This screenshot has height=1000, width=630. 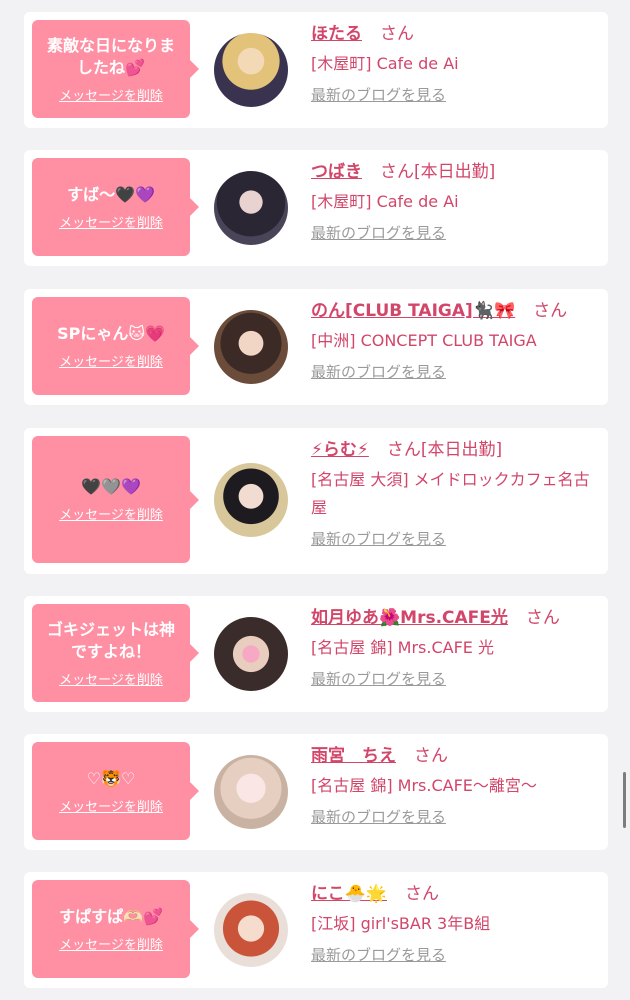 What do you see at coordinates (401, 923) in the screenshot?
I see `shop-info: [江坂] girl'sBAR 3年B組` at bounding box center [401, 923].